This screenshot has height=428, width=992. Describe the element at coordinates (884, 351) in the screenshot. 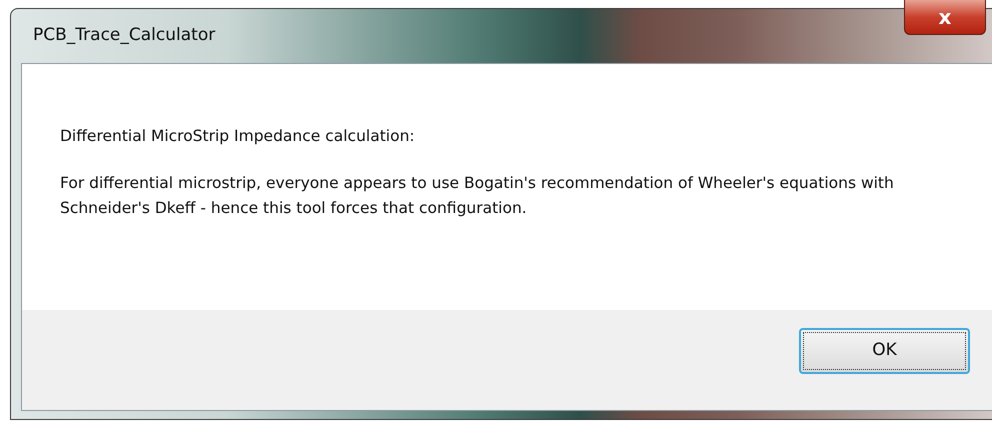

I see `ok-button: OK` at that location.